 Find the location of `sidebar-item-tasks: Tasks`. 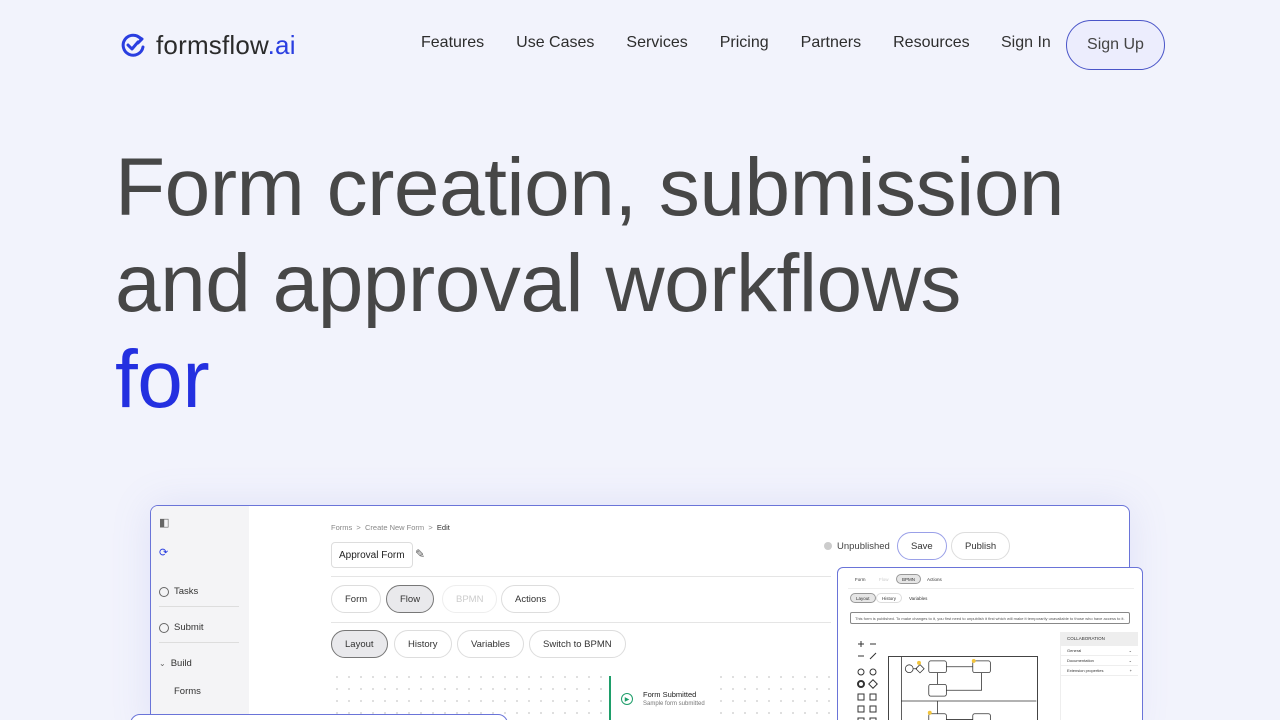

sidebar-item-tasks: Tasks is located at coordinates (178, 591).